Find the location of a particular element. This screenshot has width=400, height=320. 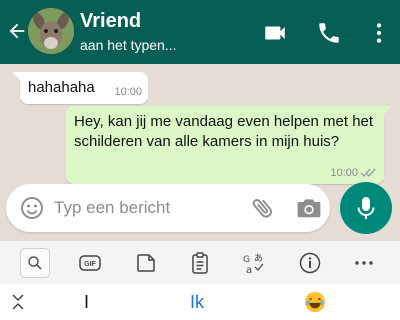

video-call-icon is located at coordinates (275, 33).